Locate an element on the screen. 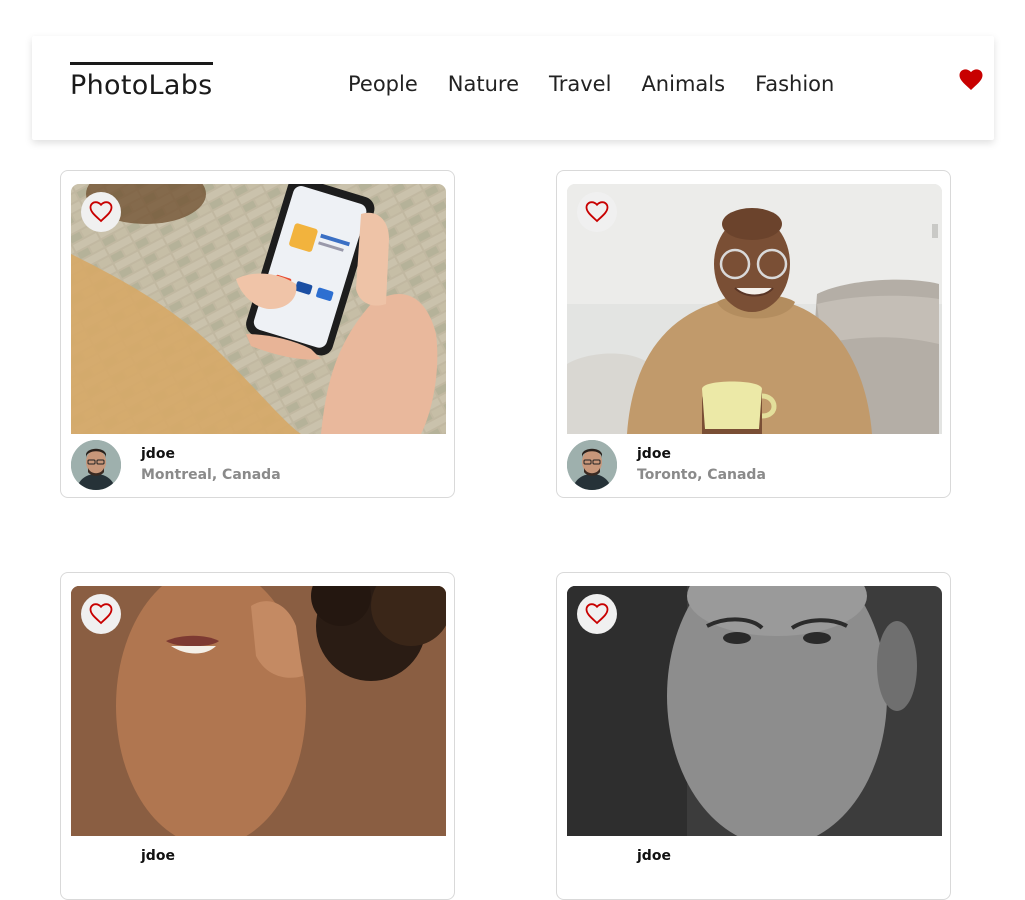  heart-filled-icon is located at coordinates (971, 79).